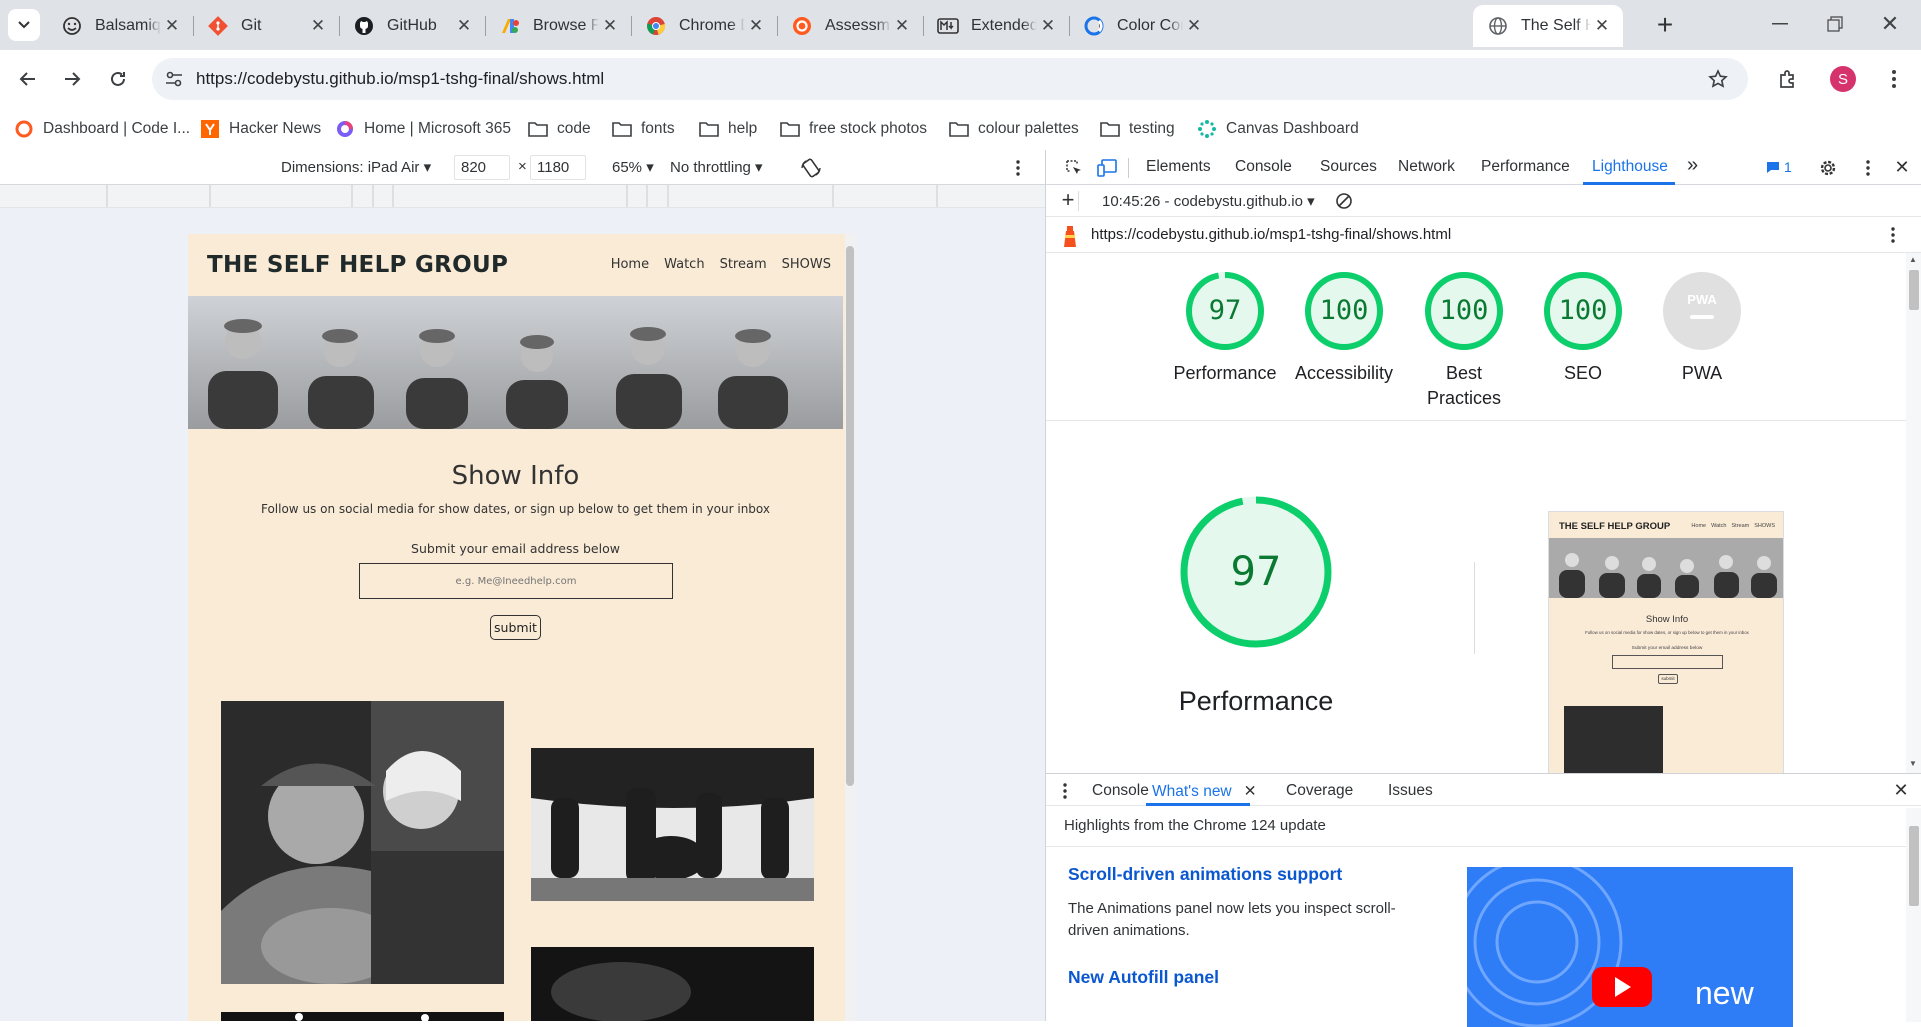  I want to click on news-title-autofill: New Autofill panel, so click(1143, 977).